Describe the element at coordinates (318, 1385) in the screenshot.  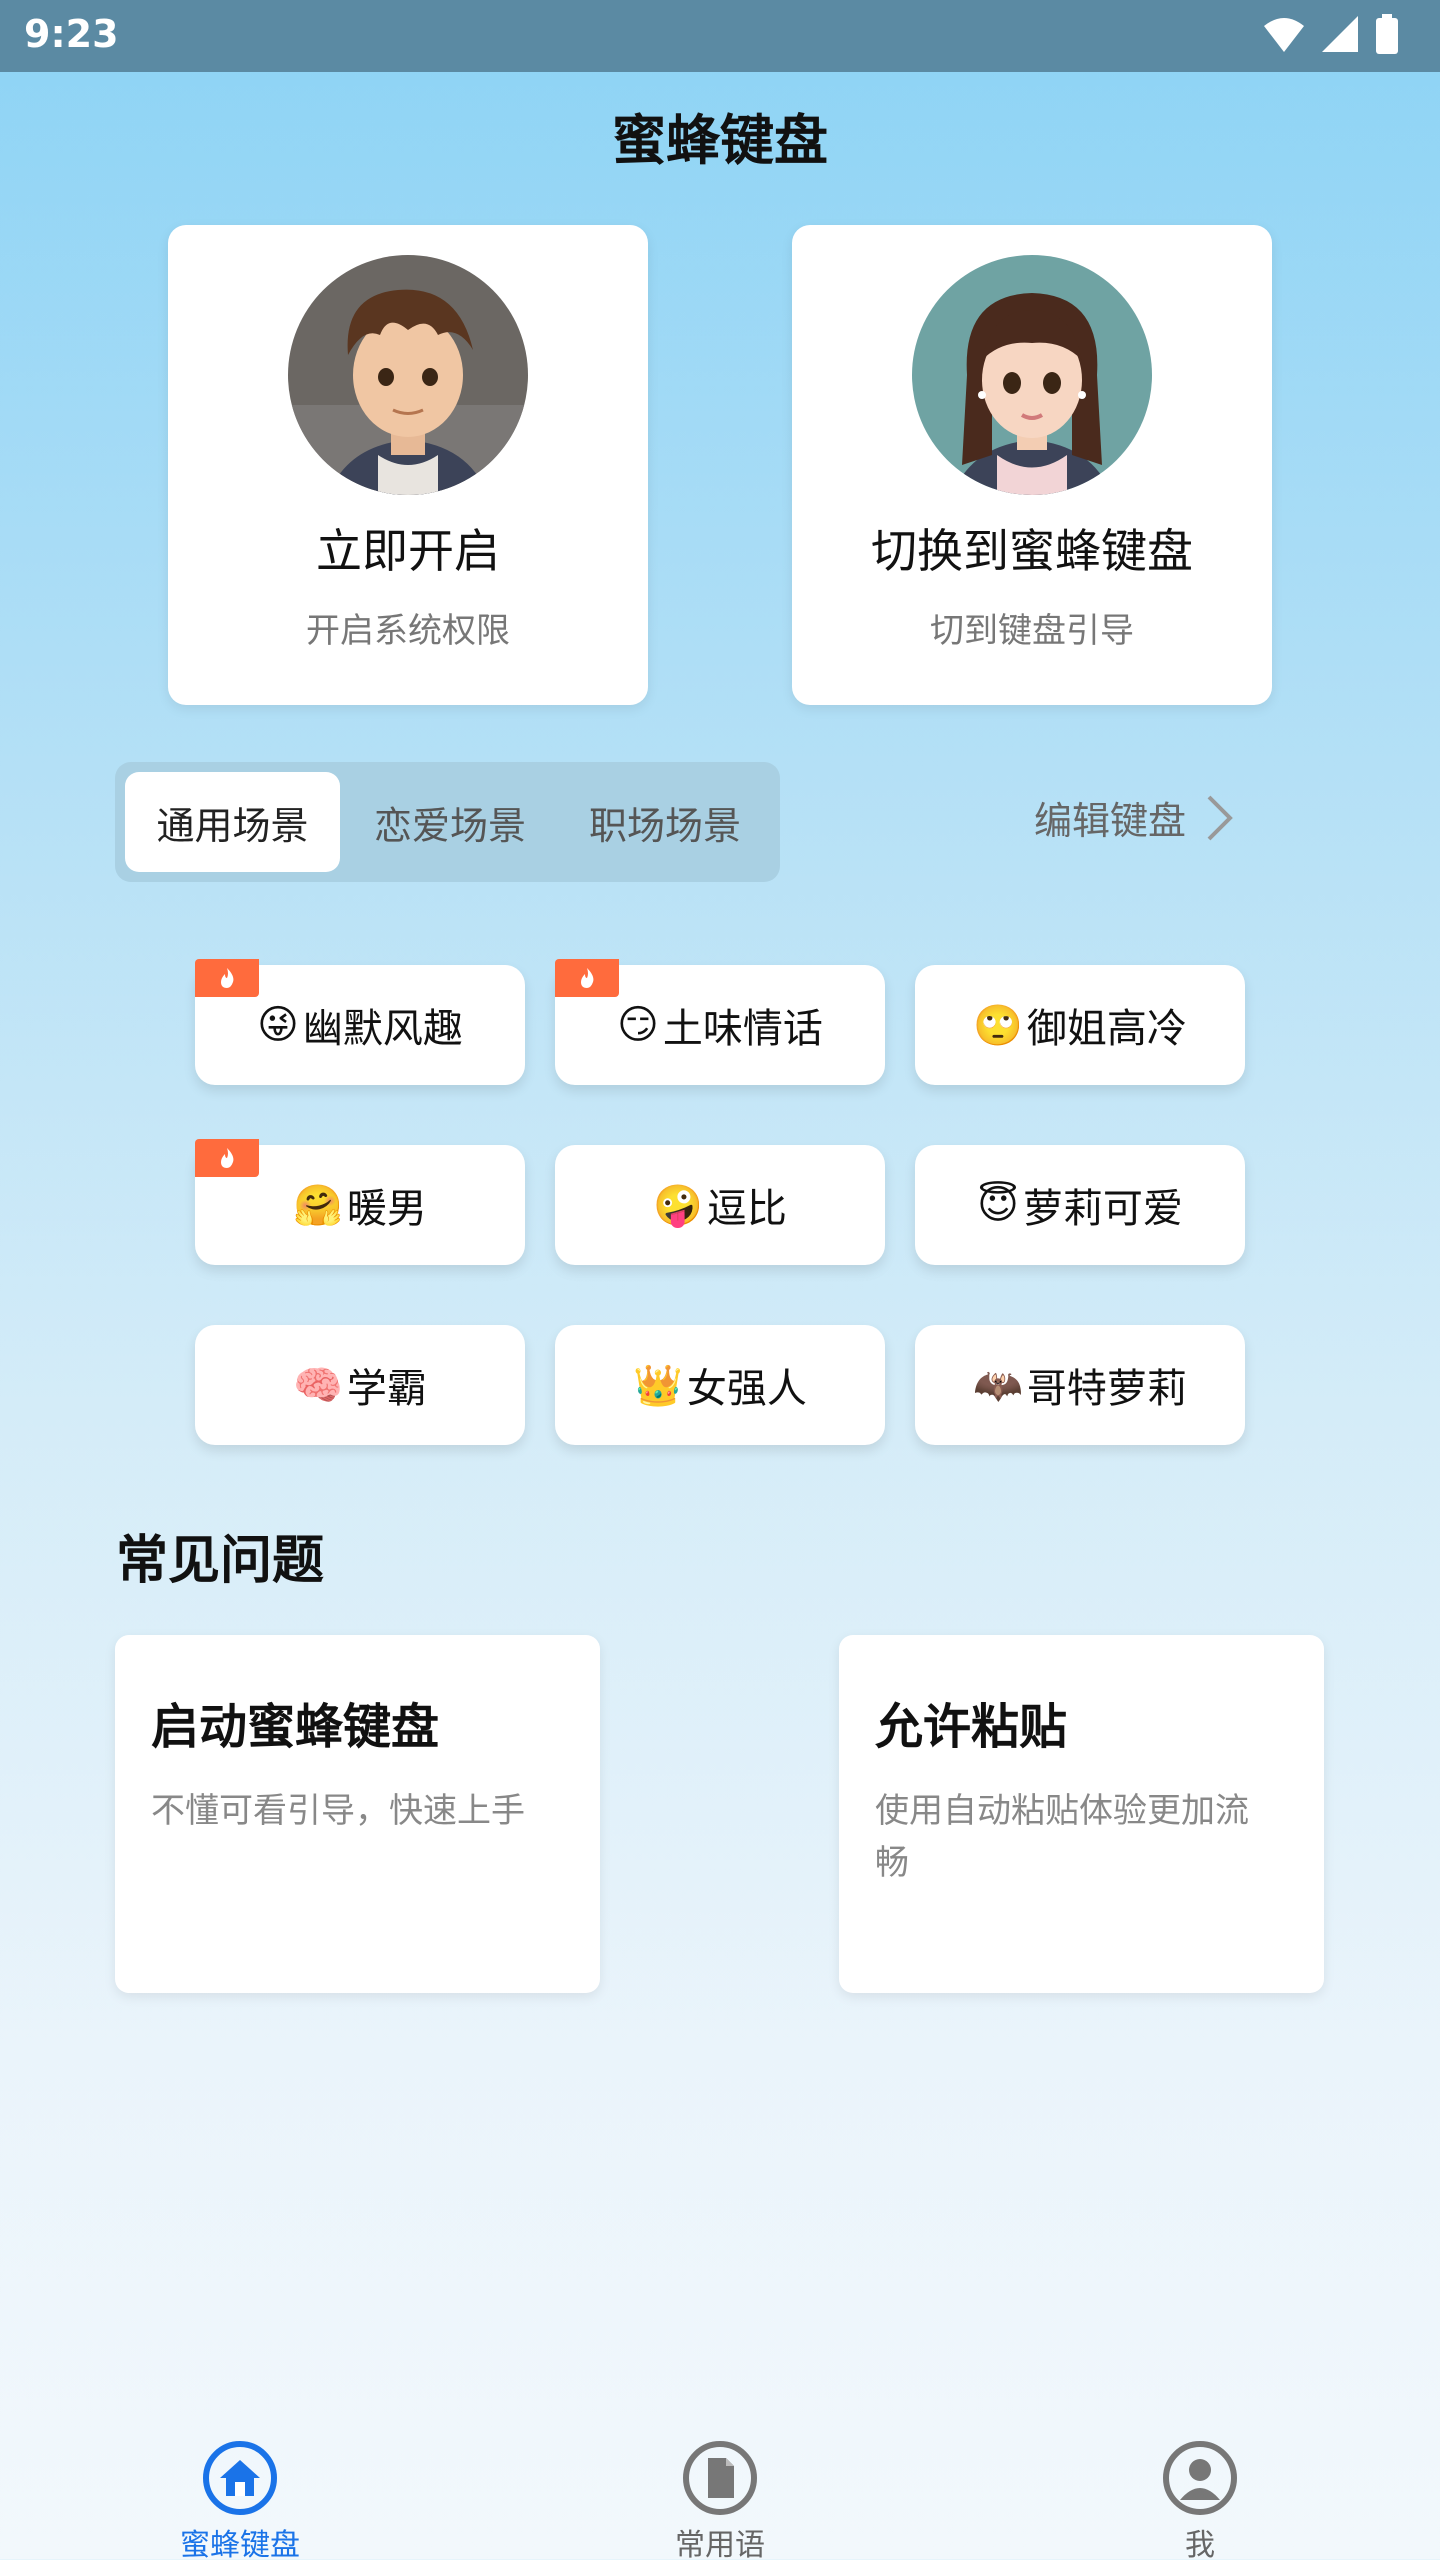
I see `emoji-icon: 🧠` at that location.